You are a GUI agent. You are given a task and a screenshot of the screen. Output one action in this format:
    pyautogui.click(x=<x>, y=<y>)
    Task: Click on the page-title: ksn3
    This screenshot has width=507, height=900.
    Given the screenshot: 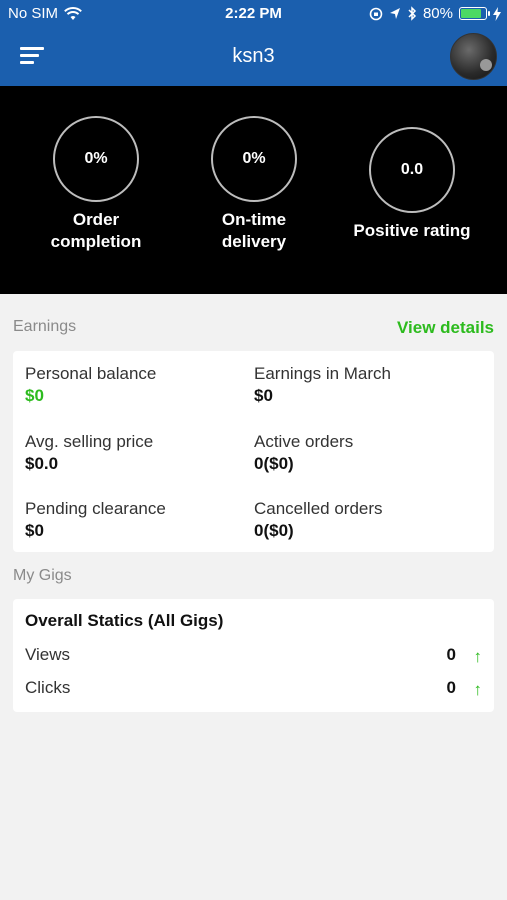 What is the action you would take?
    pyautogui.click(x=253, y=56)
    